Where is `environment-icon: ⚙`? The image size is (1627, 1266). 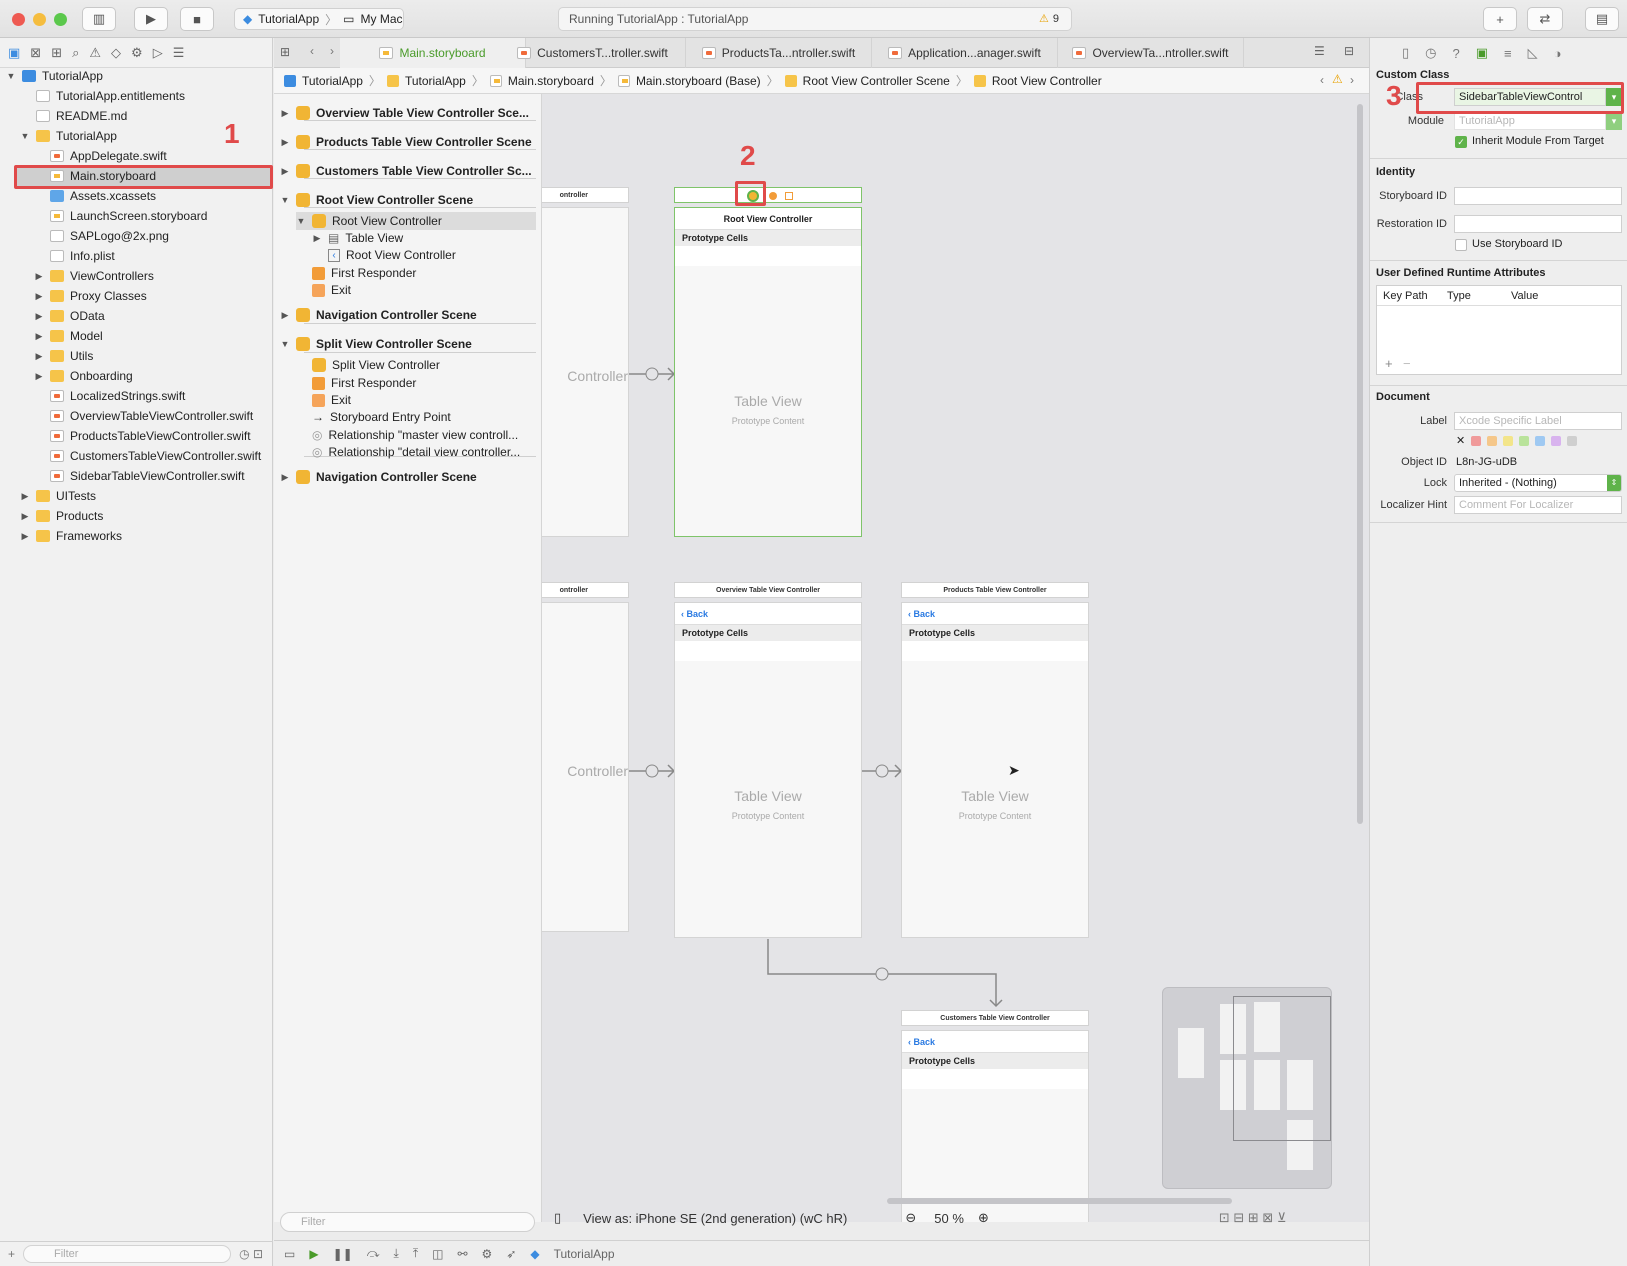 environment-icon: ⚙ is located at coordinates (487, 1254).